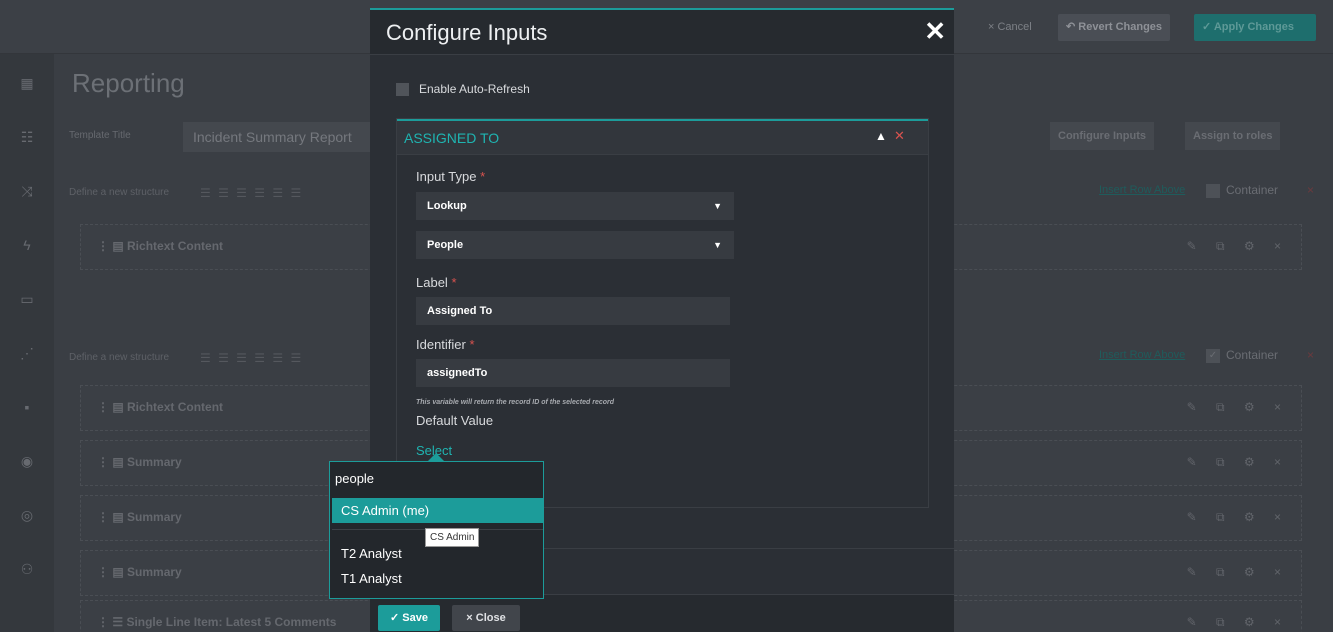 This screenshot has height=632, width=1333. I want to click on bolt-icon: ϟ, so click(27, 245).